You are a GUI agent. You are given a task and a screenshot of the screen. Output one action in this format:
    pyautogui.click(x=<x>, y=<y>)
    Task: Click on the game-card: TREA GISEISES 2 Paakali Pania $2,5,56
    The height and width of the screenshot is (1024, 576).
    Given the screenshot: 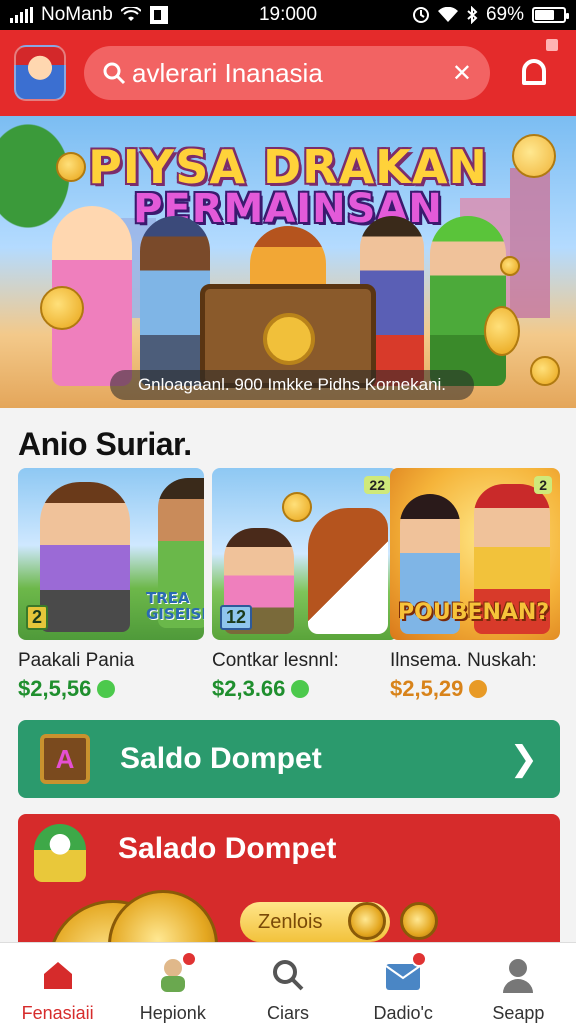 What is the action you would take?
    pyautogui.click(x=111, y=585)
    